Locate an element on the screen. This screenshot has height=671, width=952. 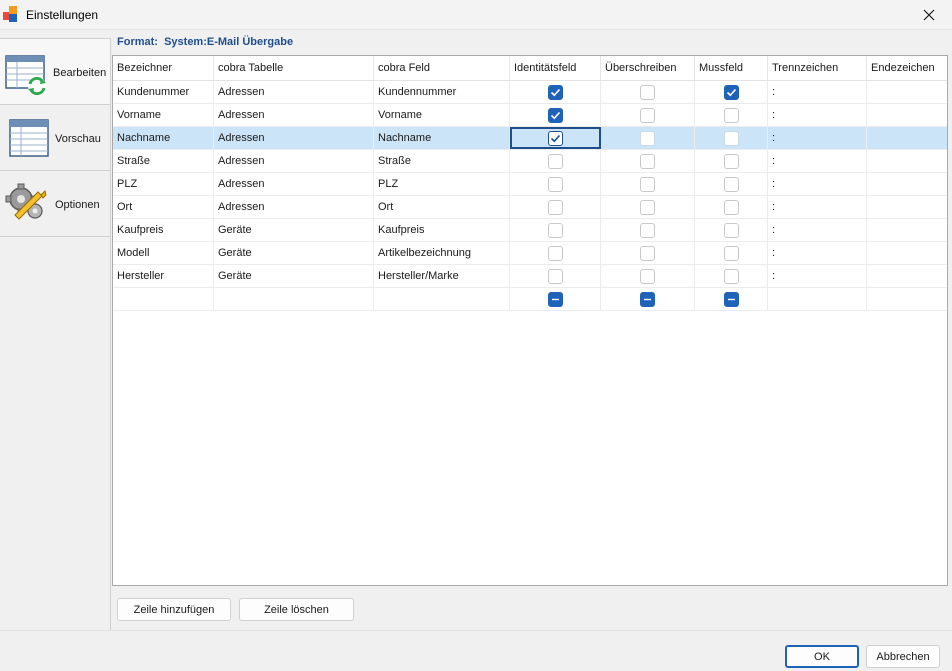
table-row: Straße Adressen Straße: is located at coordinates (530, 161).